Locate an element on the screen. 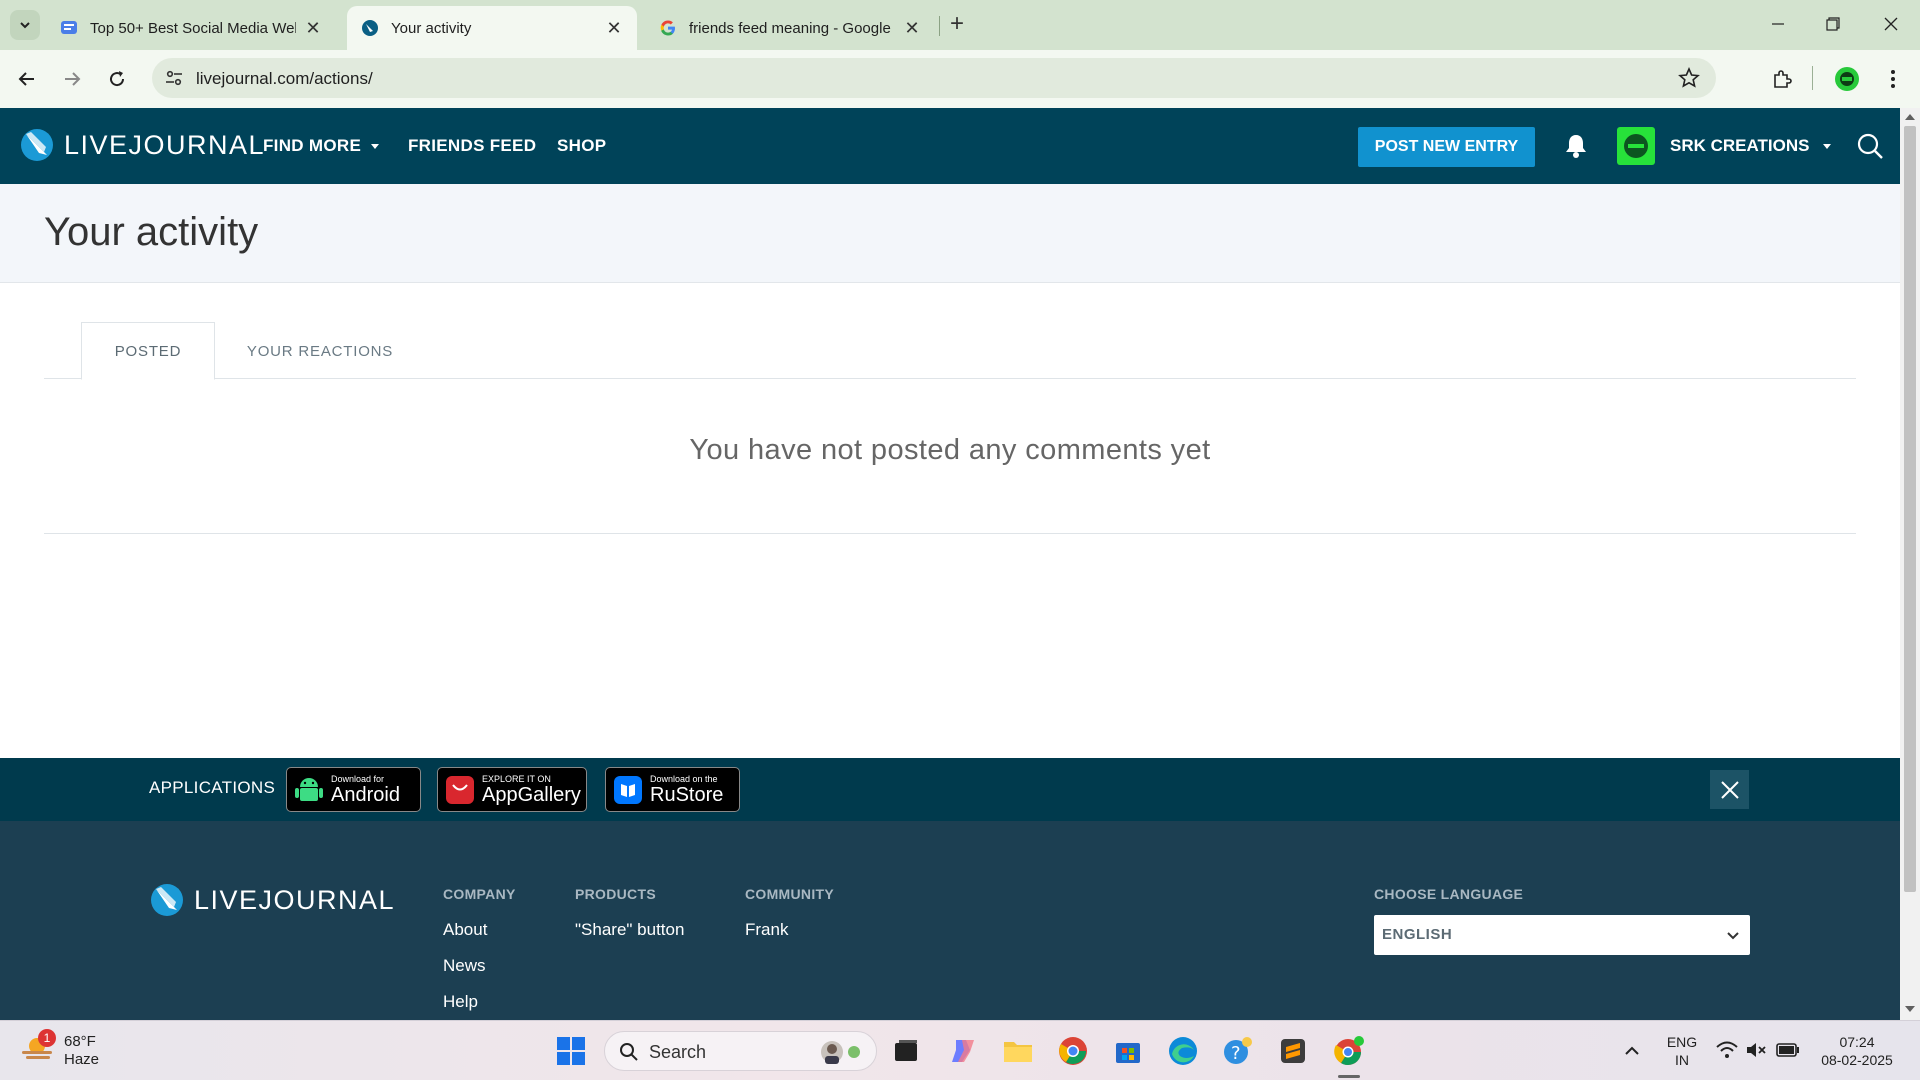 Image resolution: width=1920 pixels, height=1080 pixels. post-new-entry-button: POST NEW ENTRY is located at coordinates (1446, 147).